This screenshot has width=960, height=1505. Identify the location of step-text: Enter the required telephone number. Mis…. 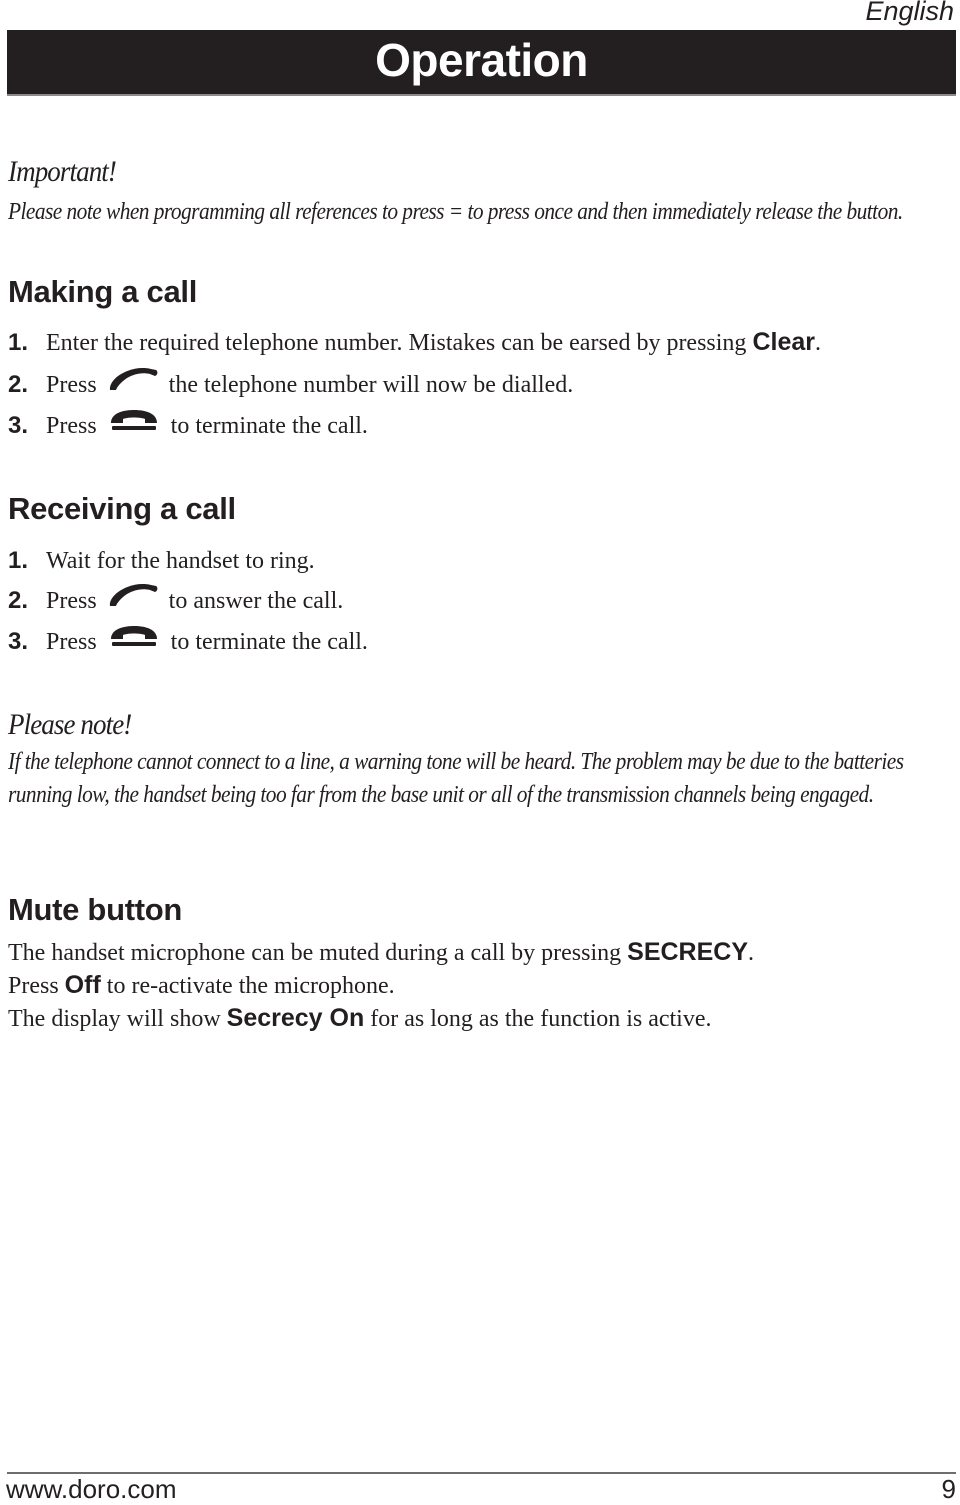
(399, 343).